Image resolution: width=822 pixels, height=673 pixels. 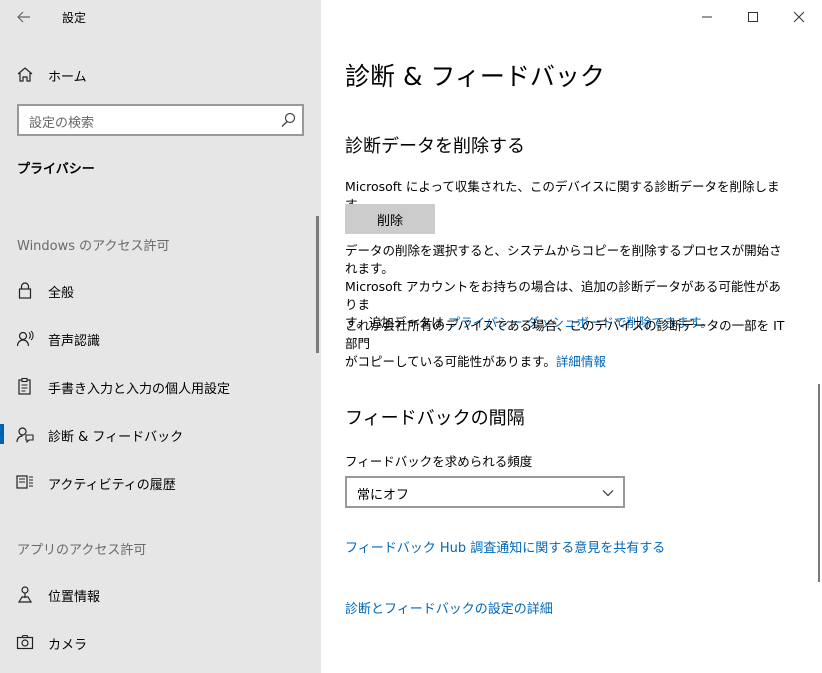 I want to click on sidebar-item-label: 全般, so click(x=61, y=293).